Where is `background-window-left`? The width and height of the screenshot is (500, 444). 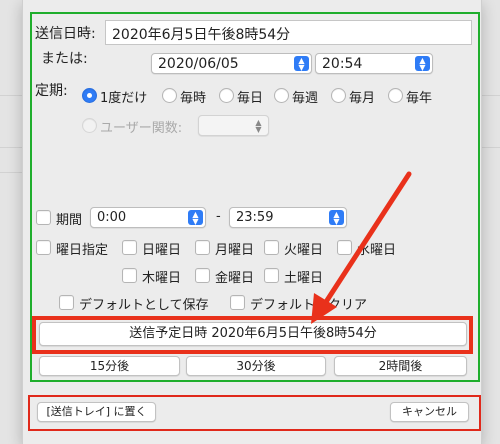 background-window-left is located at coordinates (11, 222).